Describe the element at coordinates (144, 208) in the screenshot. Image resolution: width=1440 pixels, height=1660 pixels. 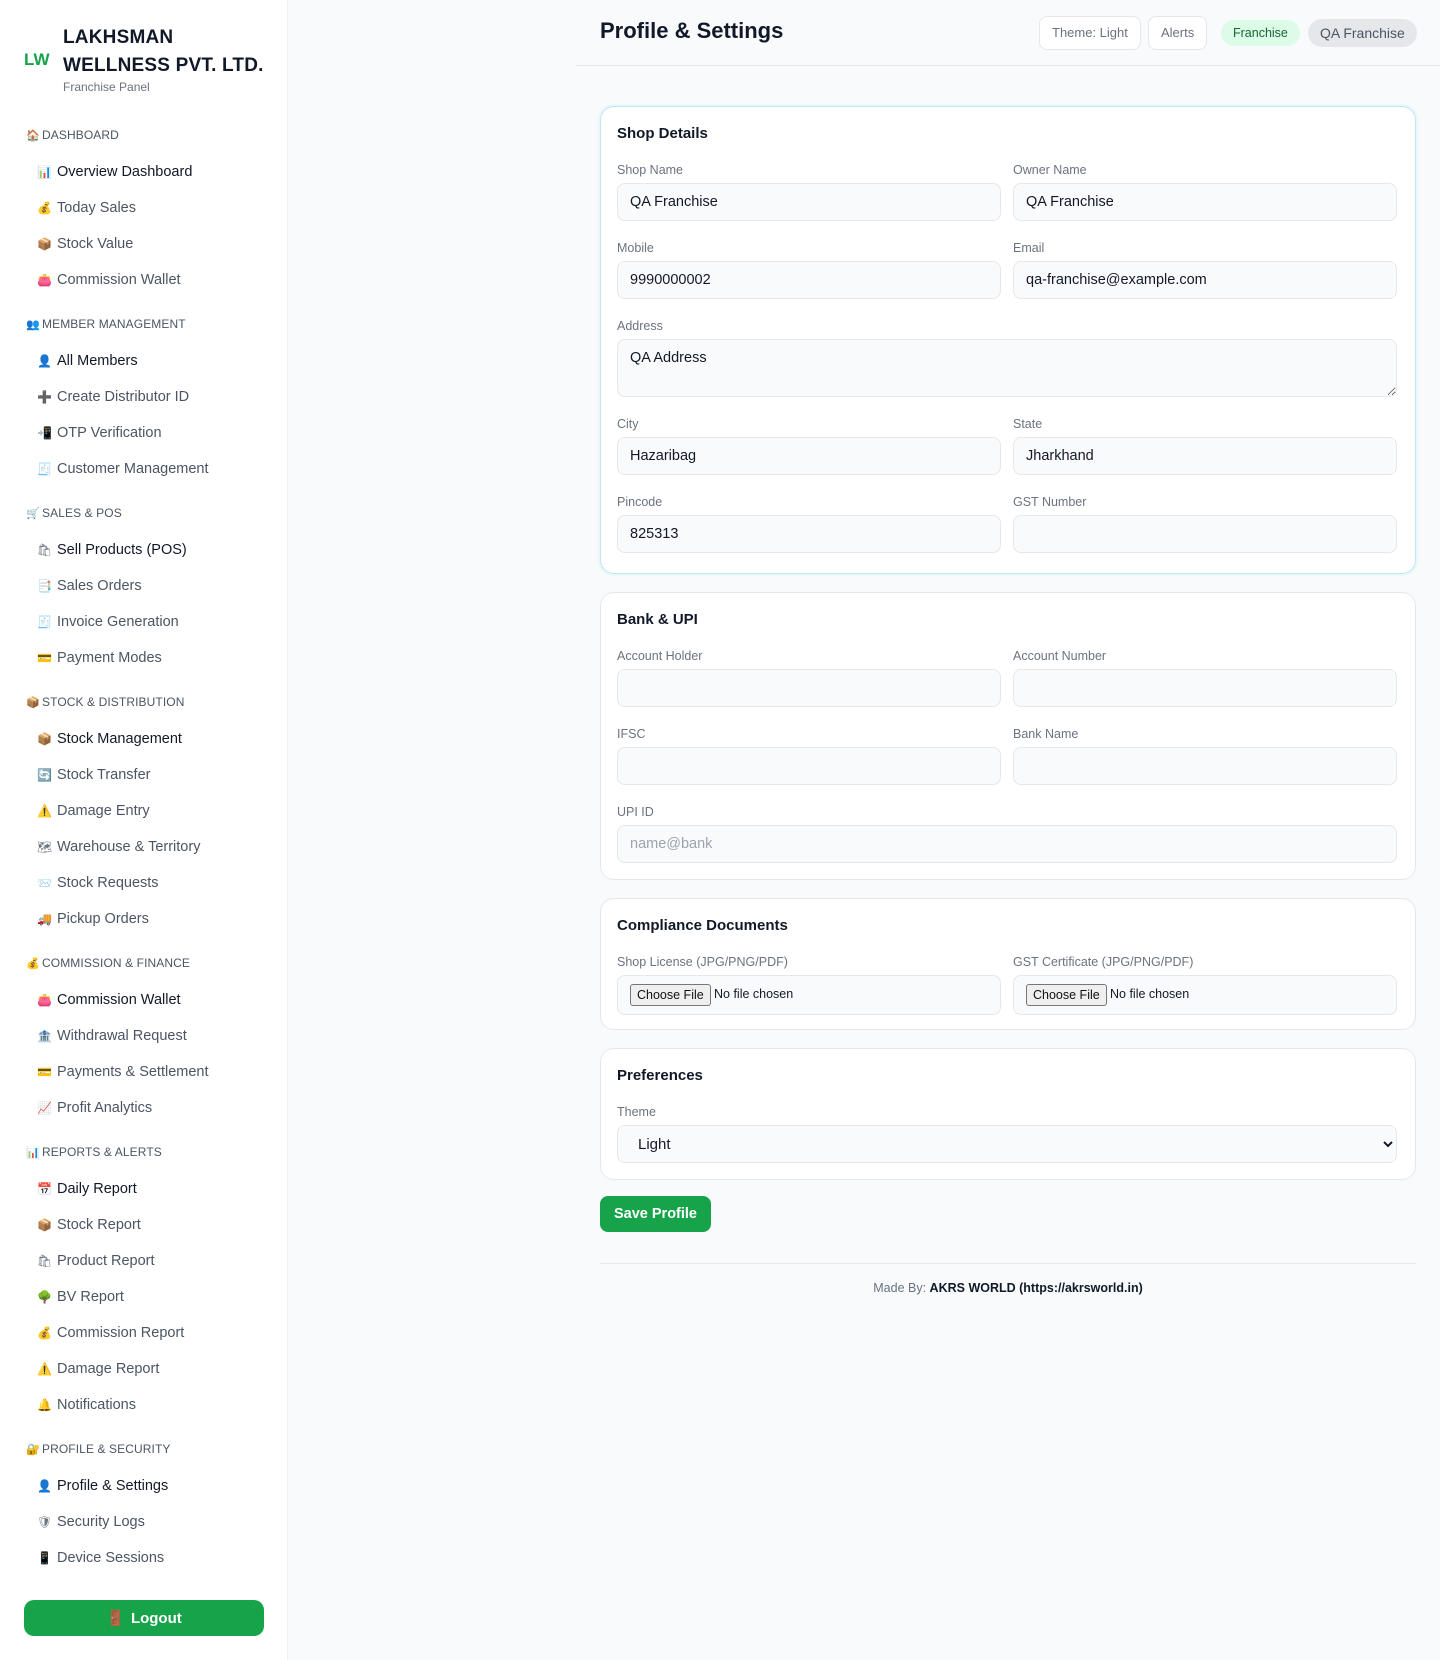
I see `sidebar-item: 💰 Today Sales` at that location.